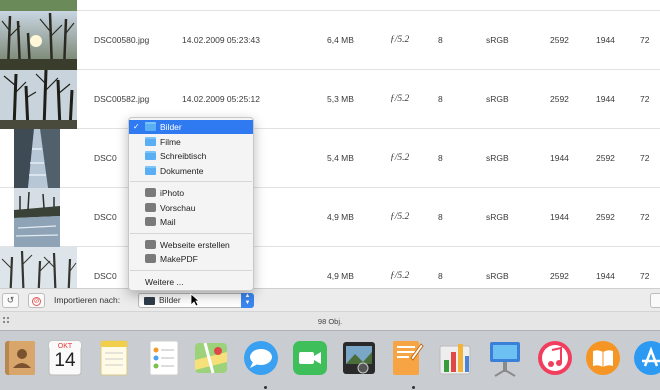  What do you see at coordinates (559, 158) in the screenshot?
I see `width-cell: 1944` at bounding box center [559, 158].